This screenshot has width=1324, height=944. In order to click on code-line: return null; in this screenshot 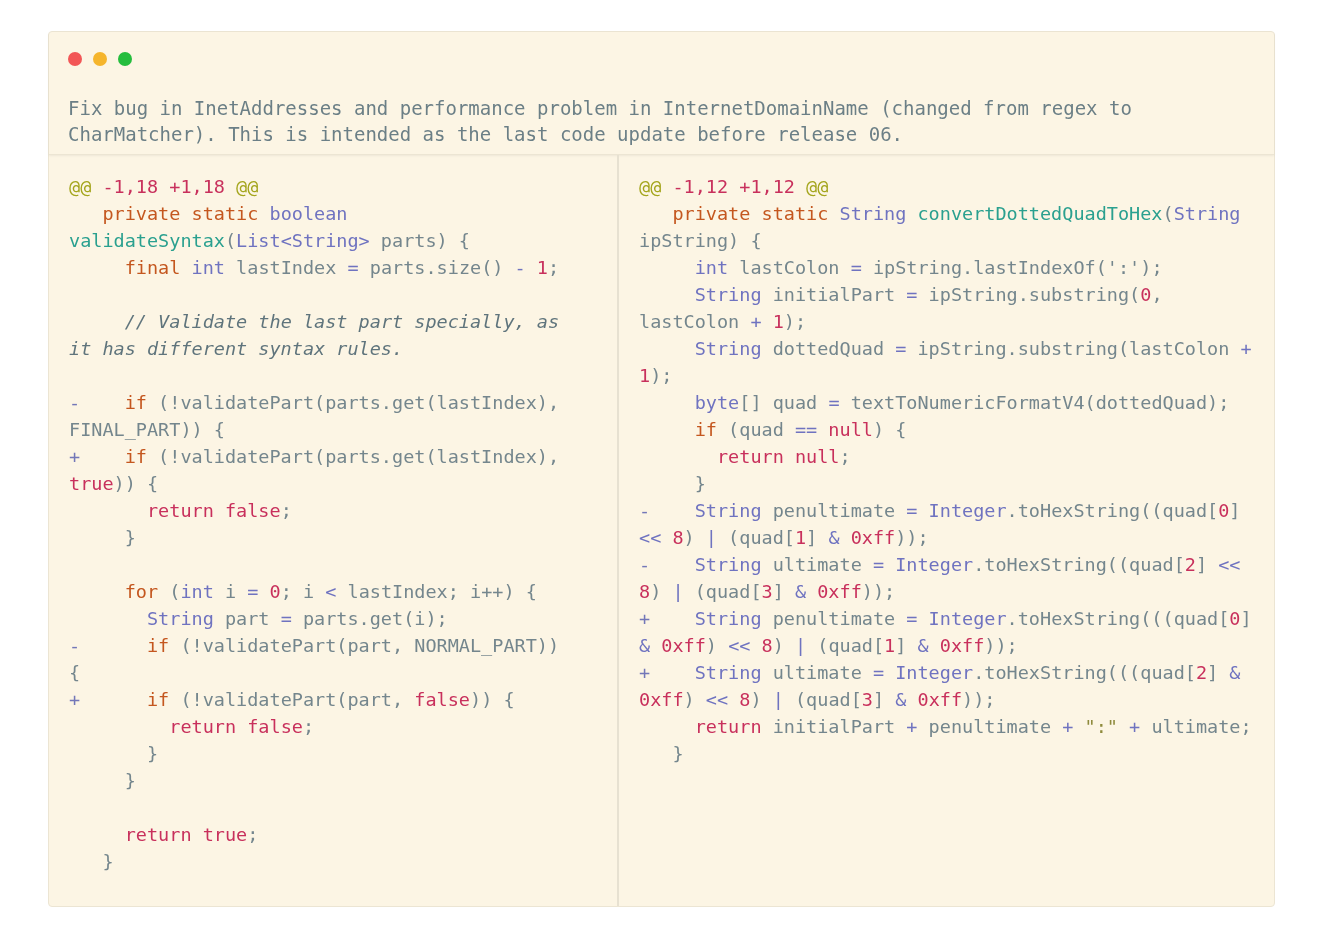, I will do `click(783, 457)`.